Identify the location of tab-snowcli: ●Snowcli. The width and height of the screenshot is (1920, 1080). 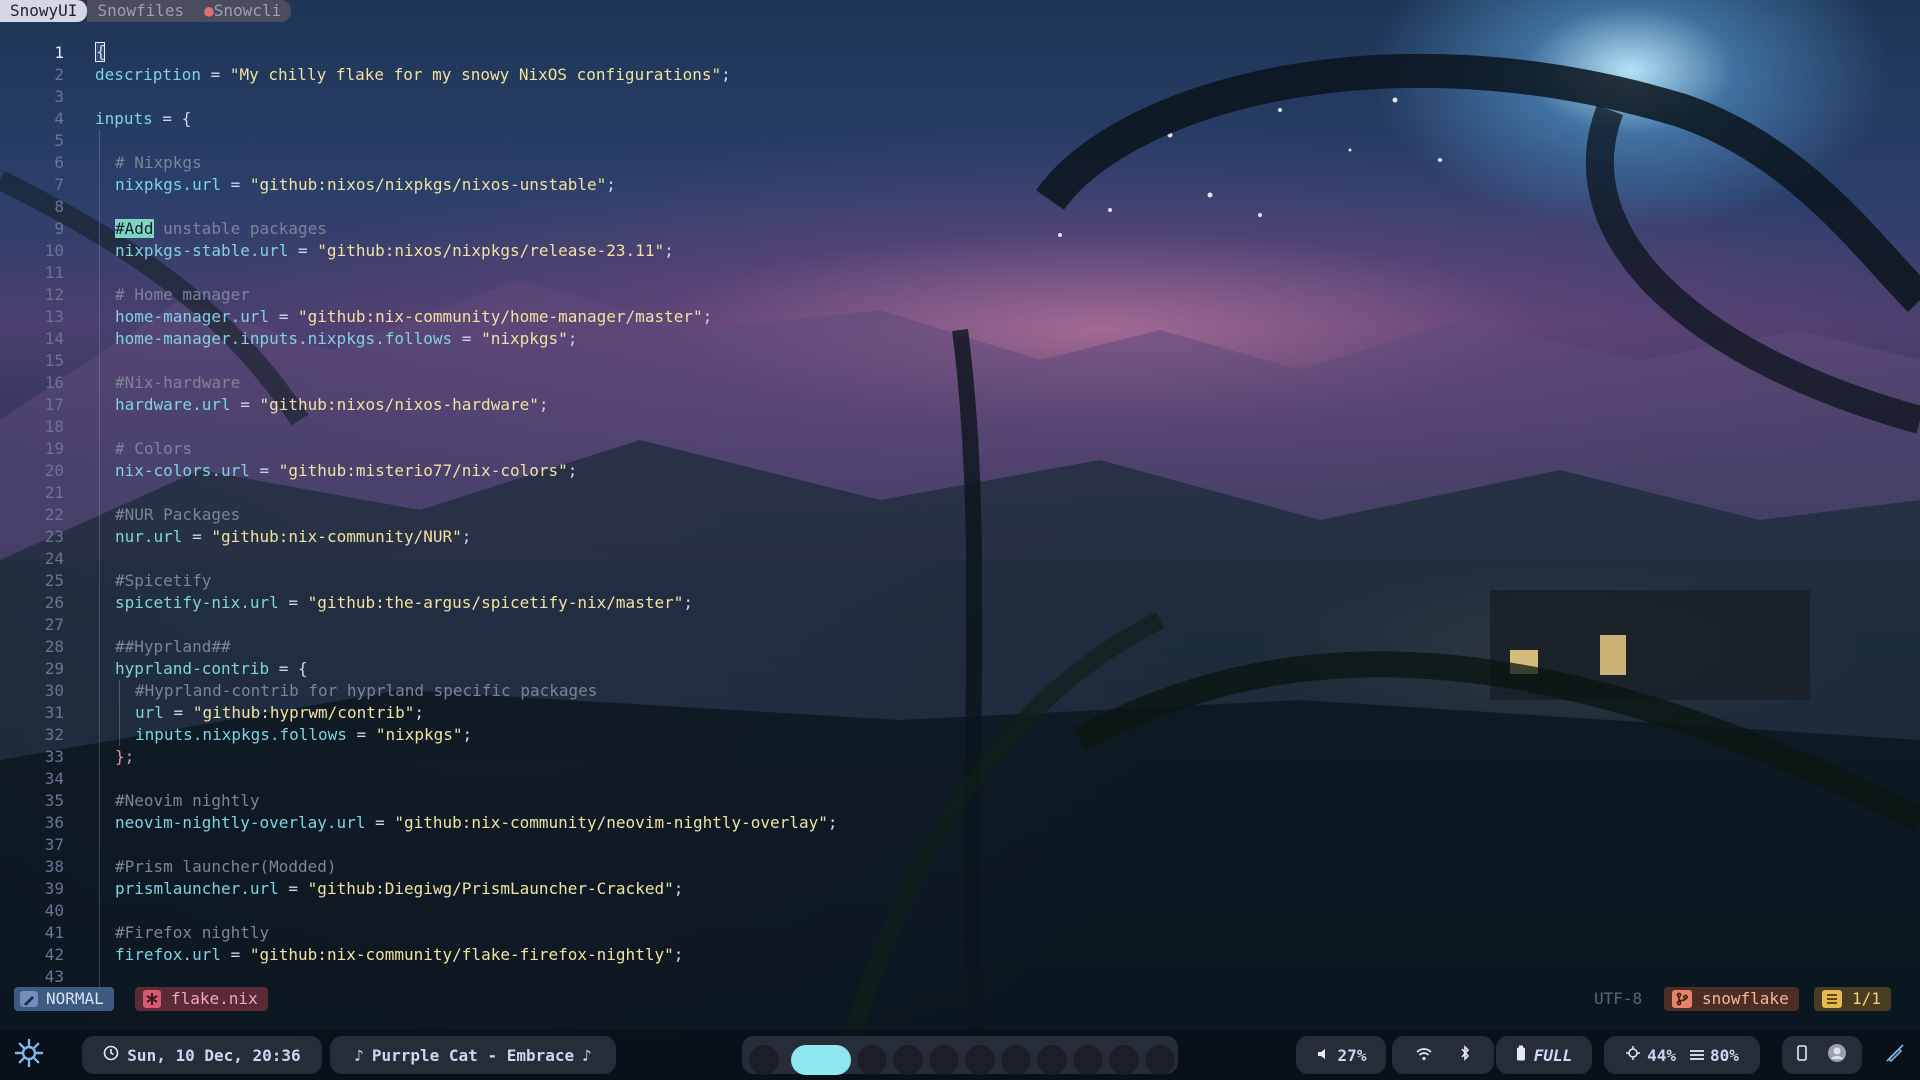
(243, 11).